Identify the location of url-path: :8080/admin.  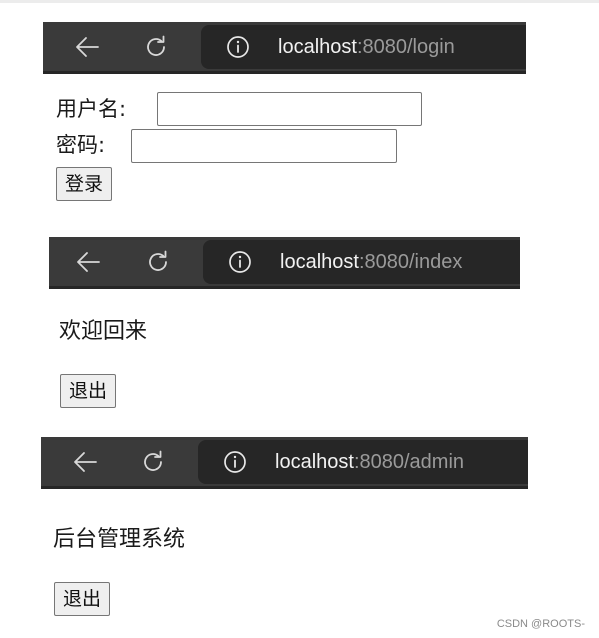
(409, 462).